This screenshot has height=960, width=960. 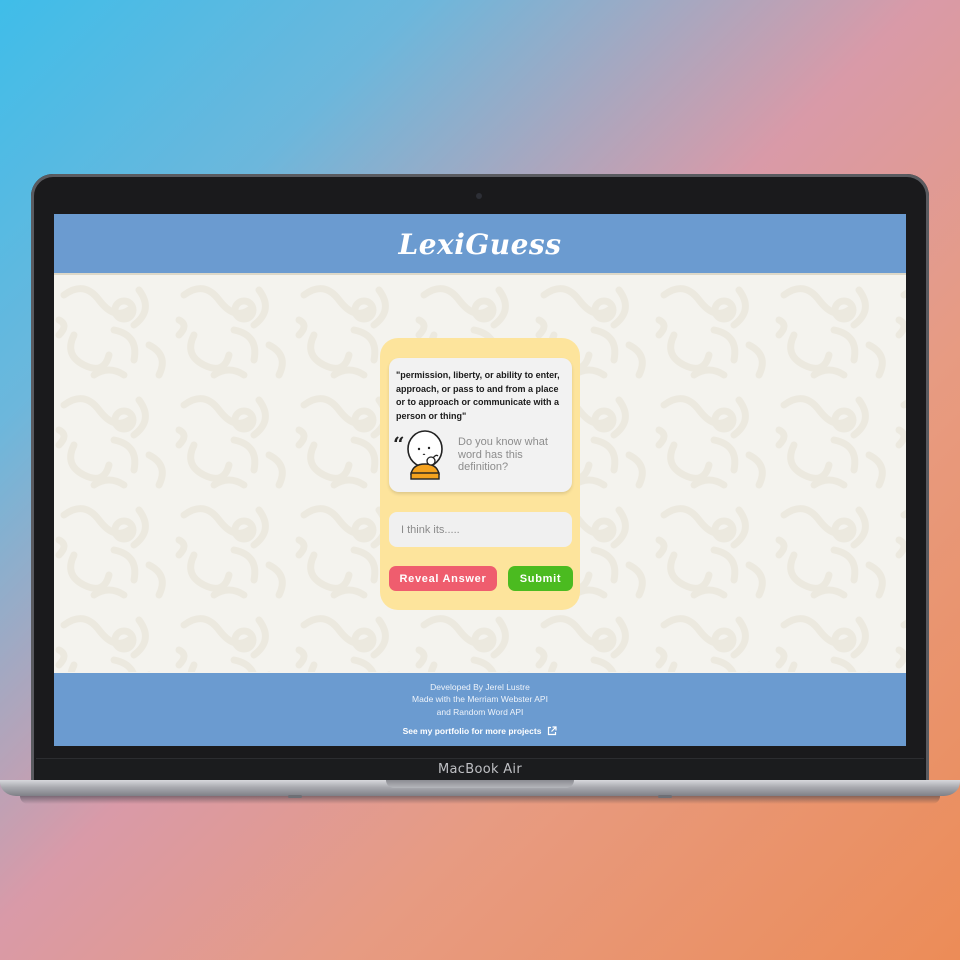 I want to click on portfolio-link: See my portfolio for more projects, so click(x=480, y=731).